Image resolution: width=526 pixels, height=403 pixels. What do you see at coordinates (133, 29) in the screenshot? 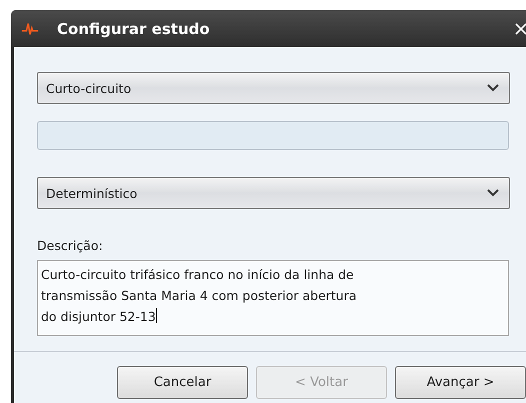
I see `window-title: Configurar estudo` at bounding box center [133, 29].